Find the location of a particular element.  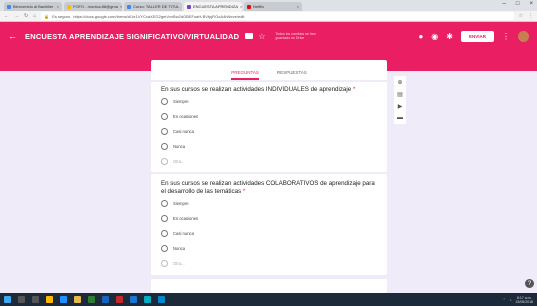

send-button: ENVIAR is located at coordinates (477, 36).